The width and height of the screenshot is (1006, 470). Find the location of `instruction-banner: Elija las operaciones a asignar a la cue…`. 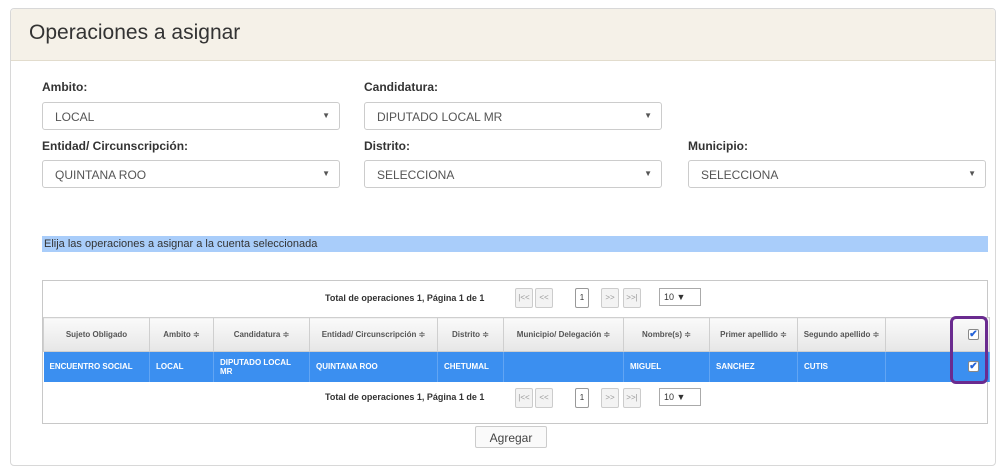

instruction-banner: Elija las operaciones a asignar a la cue… is located at coordinates (515, 244).